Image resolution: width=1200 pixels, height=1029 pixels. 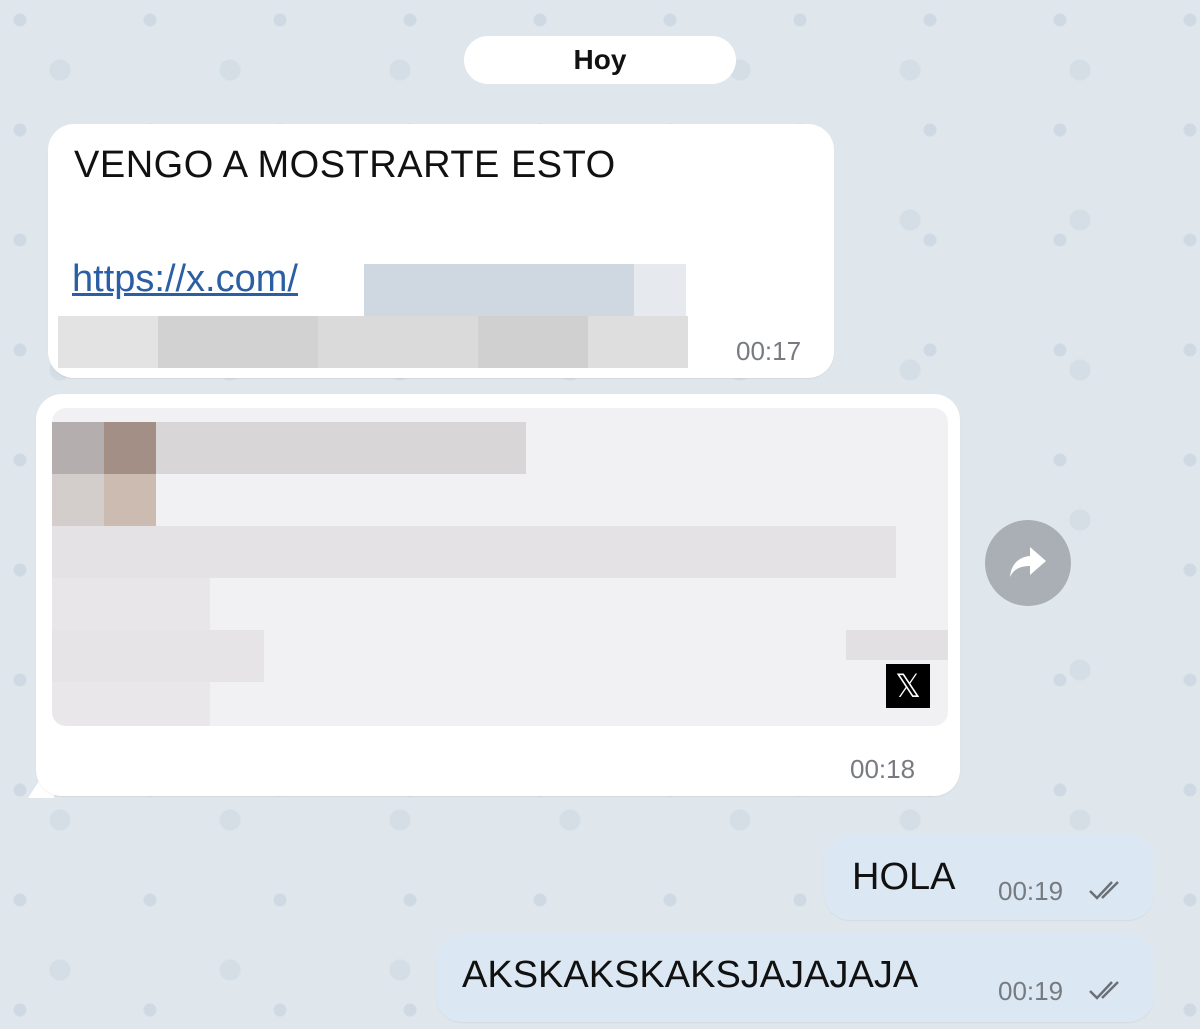 I want to click on message-time: 00:17, so click(x=769, y=351).